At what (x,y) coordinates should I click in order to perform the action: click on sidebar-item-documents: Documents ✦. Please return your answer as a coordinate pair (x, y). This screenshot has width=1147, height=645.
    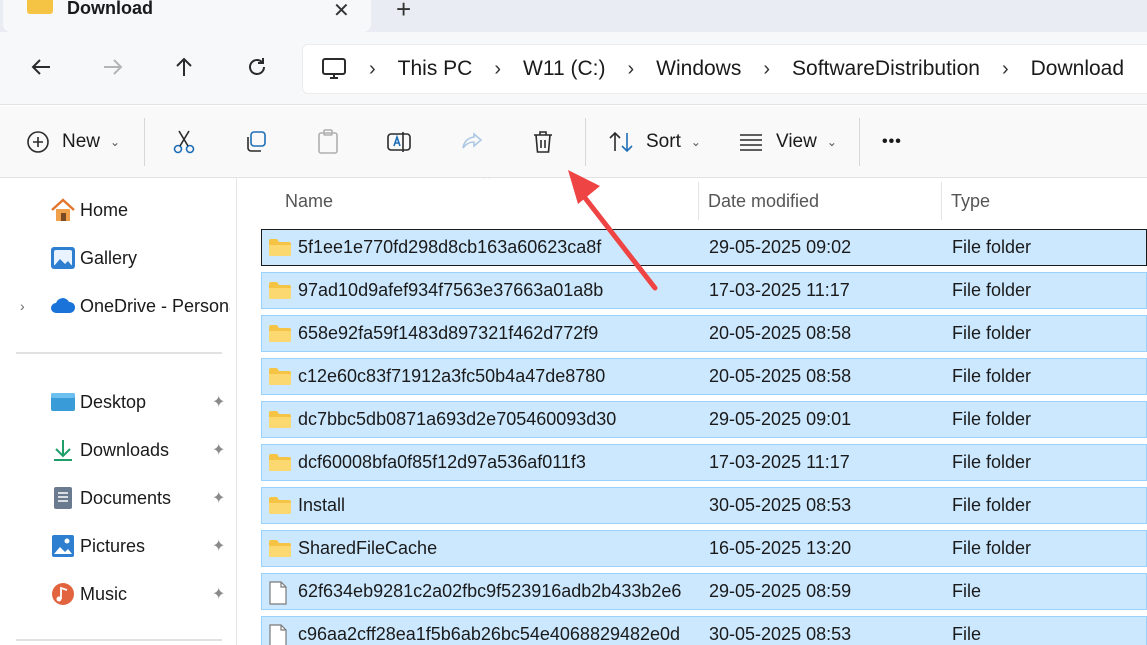
    Looking at the image, I should click on (118, 498).